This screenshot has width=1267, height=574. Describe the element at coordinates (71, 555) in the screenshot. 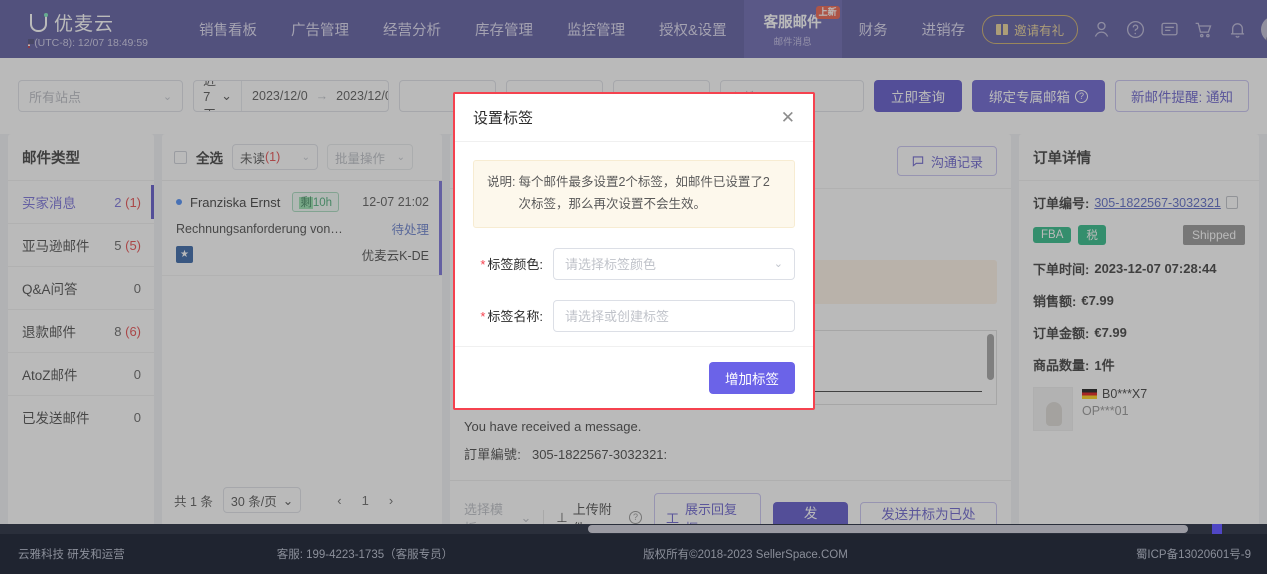

I see `footer-company: 云雅科技 研发和运营` at that location.